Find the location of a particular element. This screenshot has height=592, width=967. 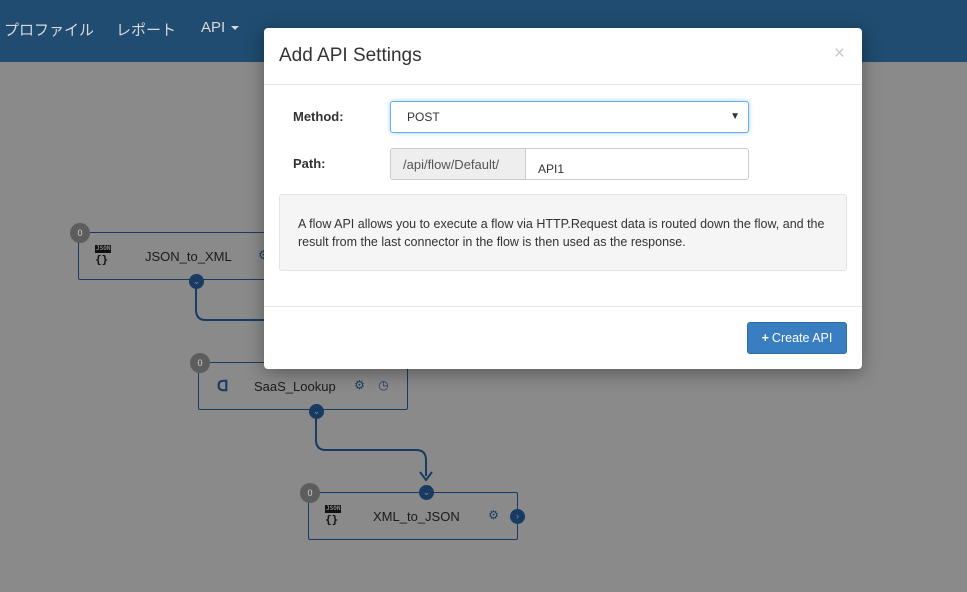

modal-header: Add API Settings × is located at coordinates (563, 56).